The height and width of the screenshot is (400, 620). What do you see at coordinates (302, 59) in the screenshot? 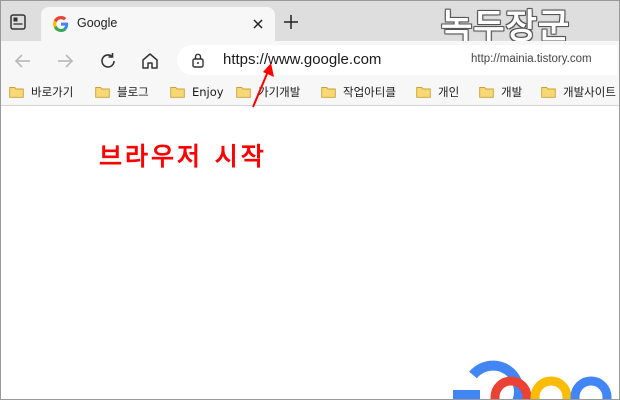
I see `url-text: https://www.google.com` at bounding box center [302, 59].